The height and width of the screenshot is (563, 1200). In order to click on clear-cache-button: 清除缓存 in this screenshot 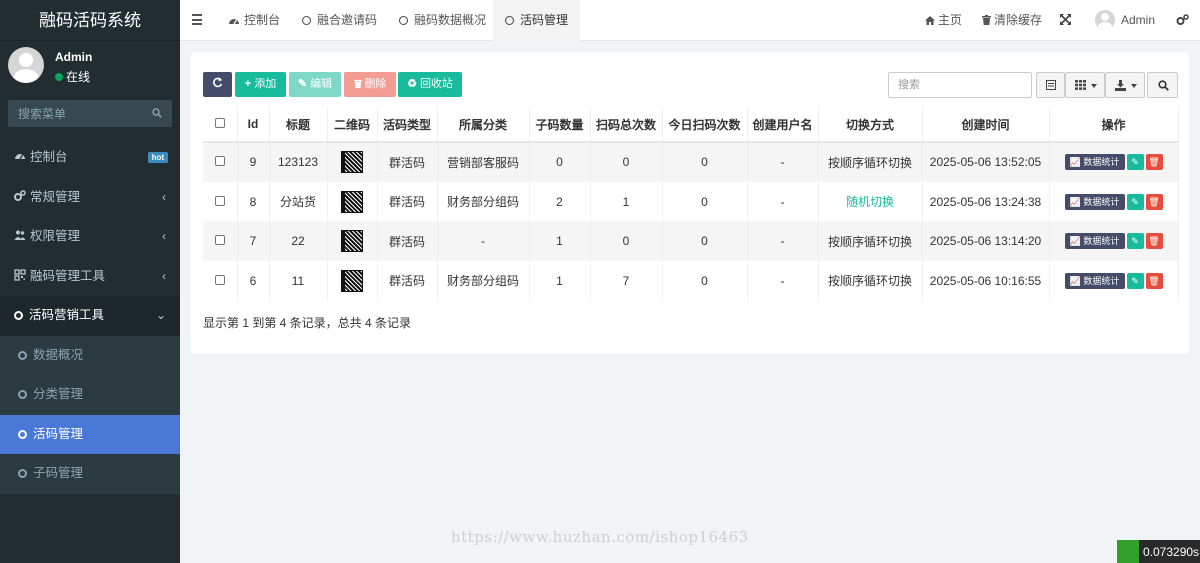, I will do `click(1012, 20)`.